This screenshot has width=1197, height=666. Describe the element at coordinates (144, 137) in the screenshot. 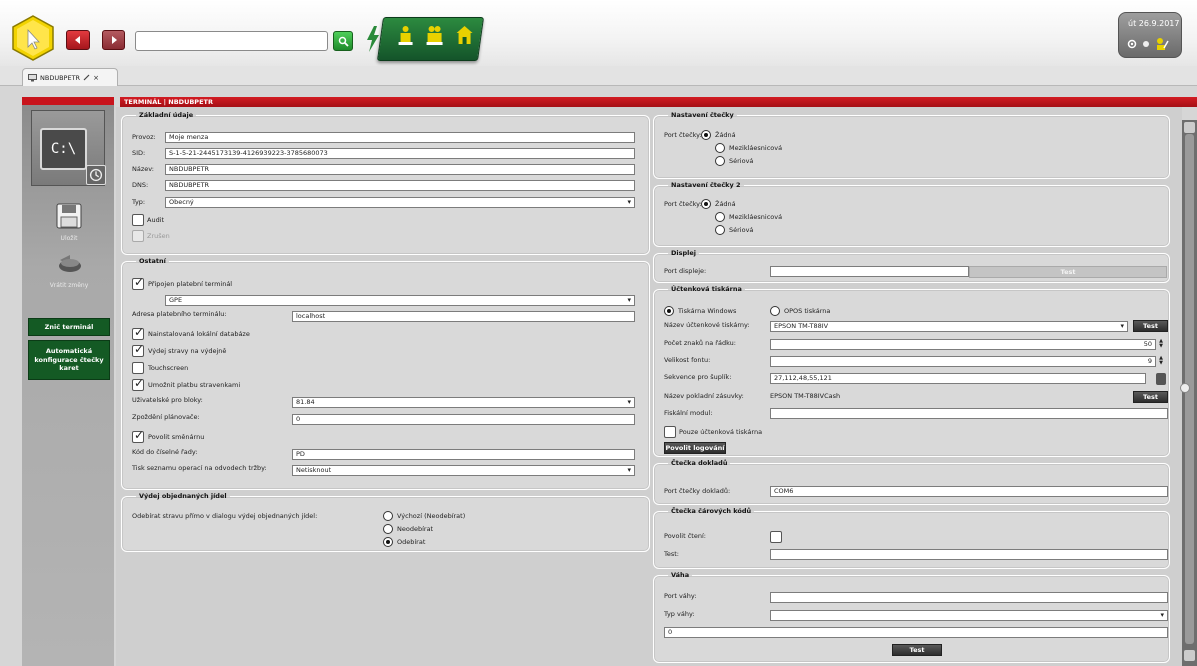

I see `provoz-label: Provoz:` at that location.